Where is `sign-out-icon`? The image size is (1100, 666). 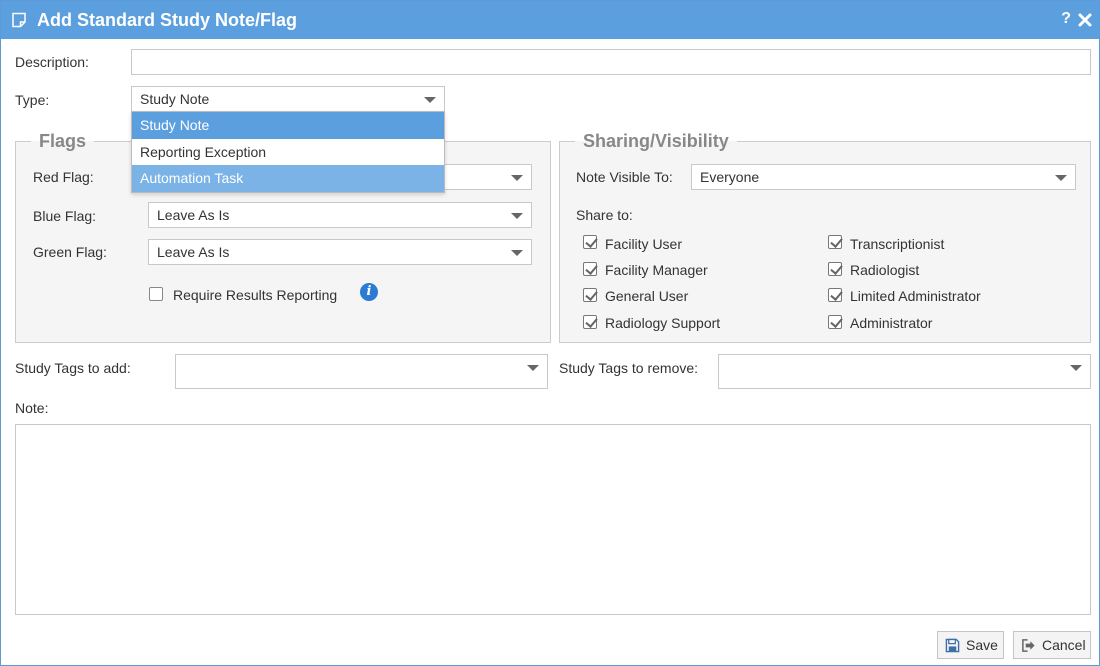
sign-out-icon is located at coordinates (1028, 645).